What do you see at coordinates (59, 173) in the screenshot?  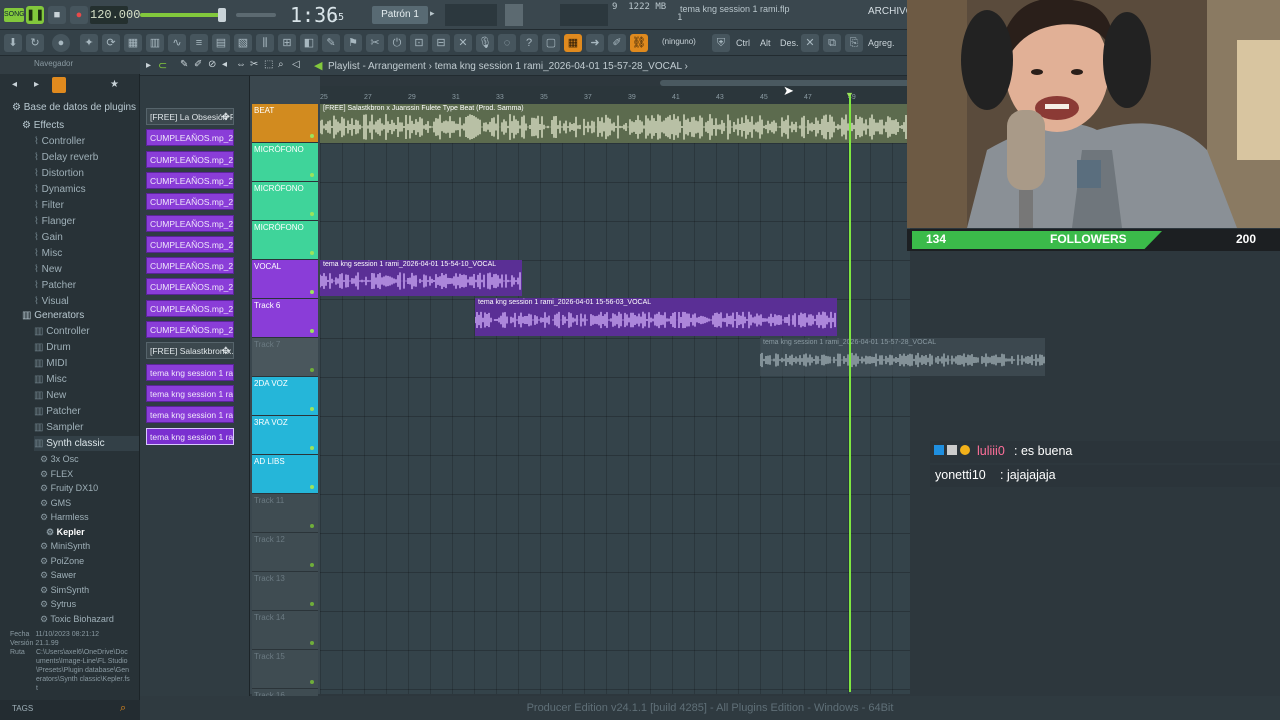 I see `effects-item-distortion: ⌇ Distortion` at bounding box center [59, 173].